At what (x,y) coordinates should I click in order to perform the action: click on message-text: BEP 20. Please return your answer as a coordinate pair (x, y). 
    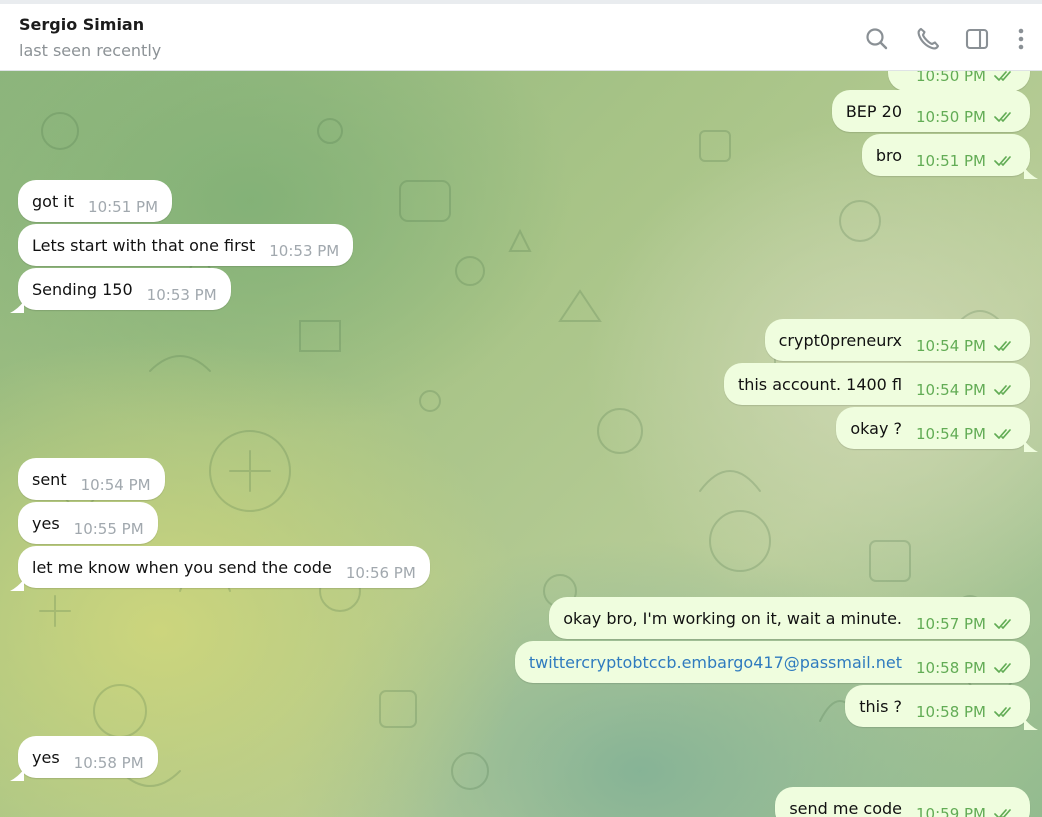
    Looking at the image, I should click on (874, 111).